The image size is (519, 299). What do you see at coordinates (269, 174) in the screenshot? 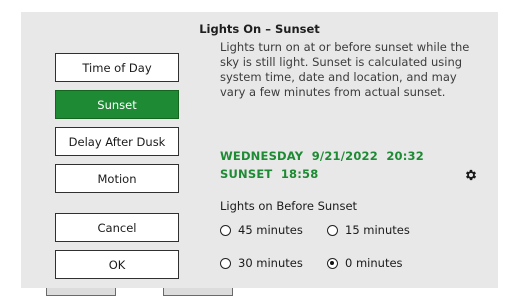
I see `sunset-time: SUNSET 18:58` at bounding box center [269, 174].